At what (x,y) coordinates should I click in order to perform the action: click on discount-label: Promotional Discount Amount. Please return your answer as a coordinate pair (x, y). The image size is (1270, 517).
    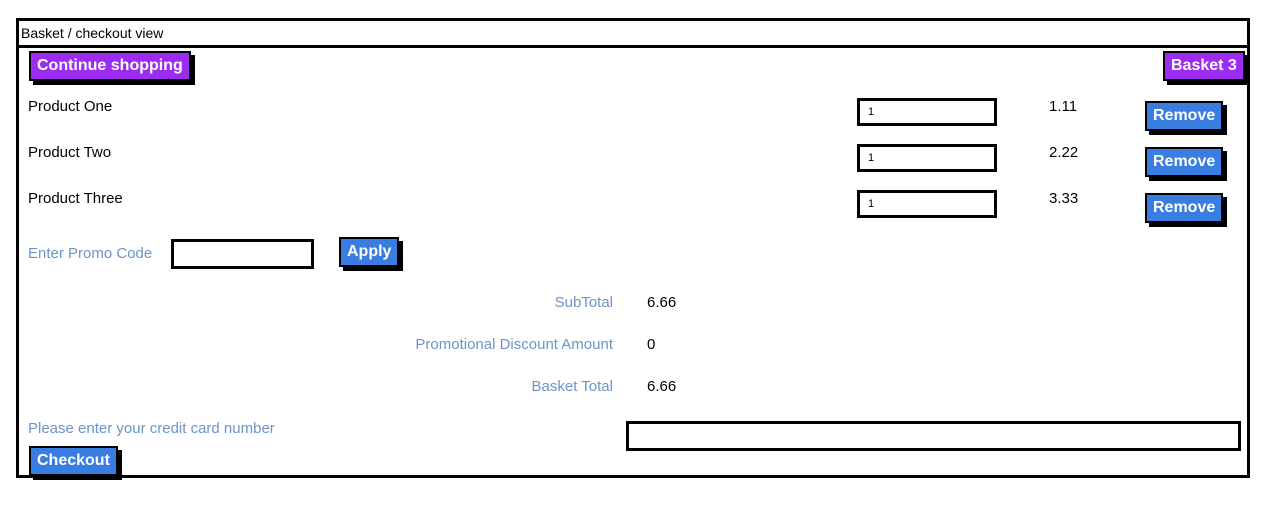
    Looking at the image, I should click on (514, 344).